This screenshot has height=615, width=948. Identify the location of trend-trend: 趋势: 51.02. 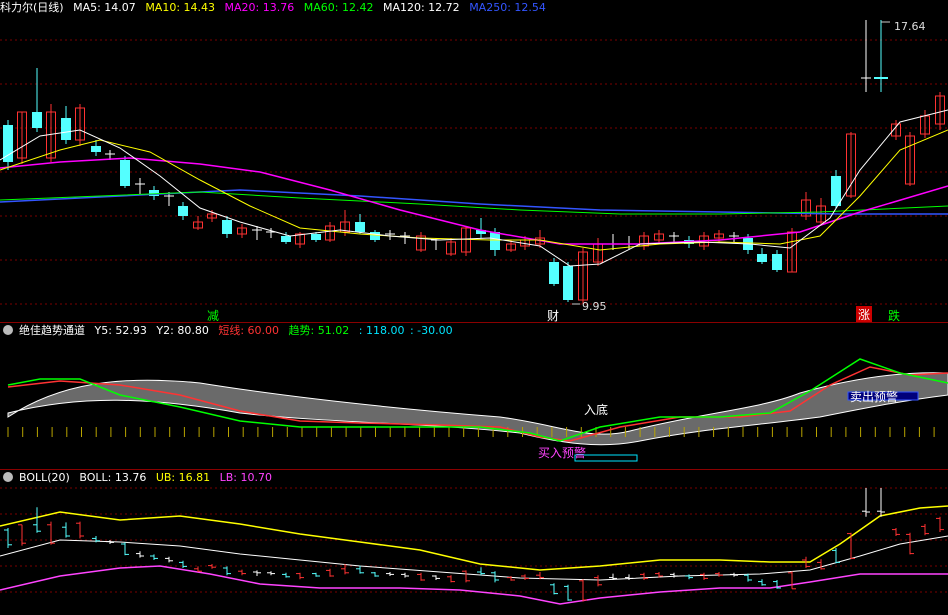
(319, 330).